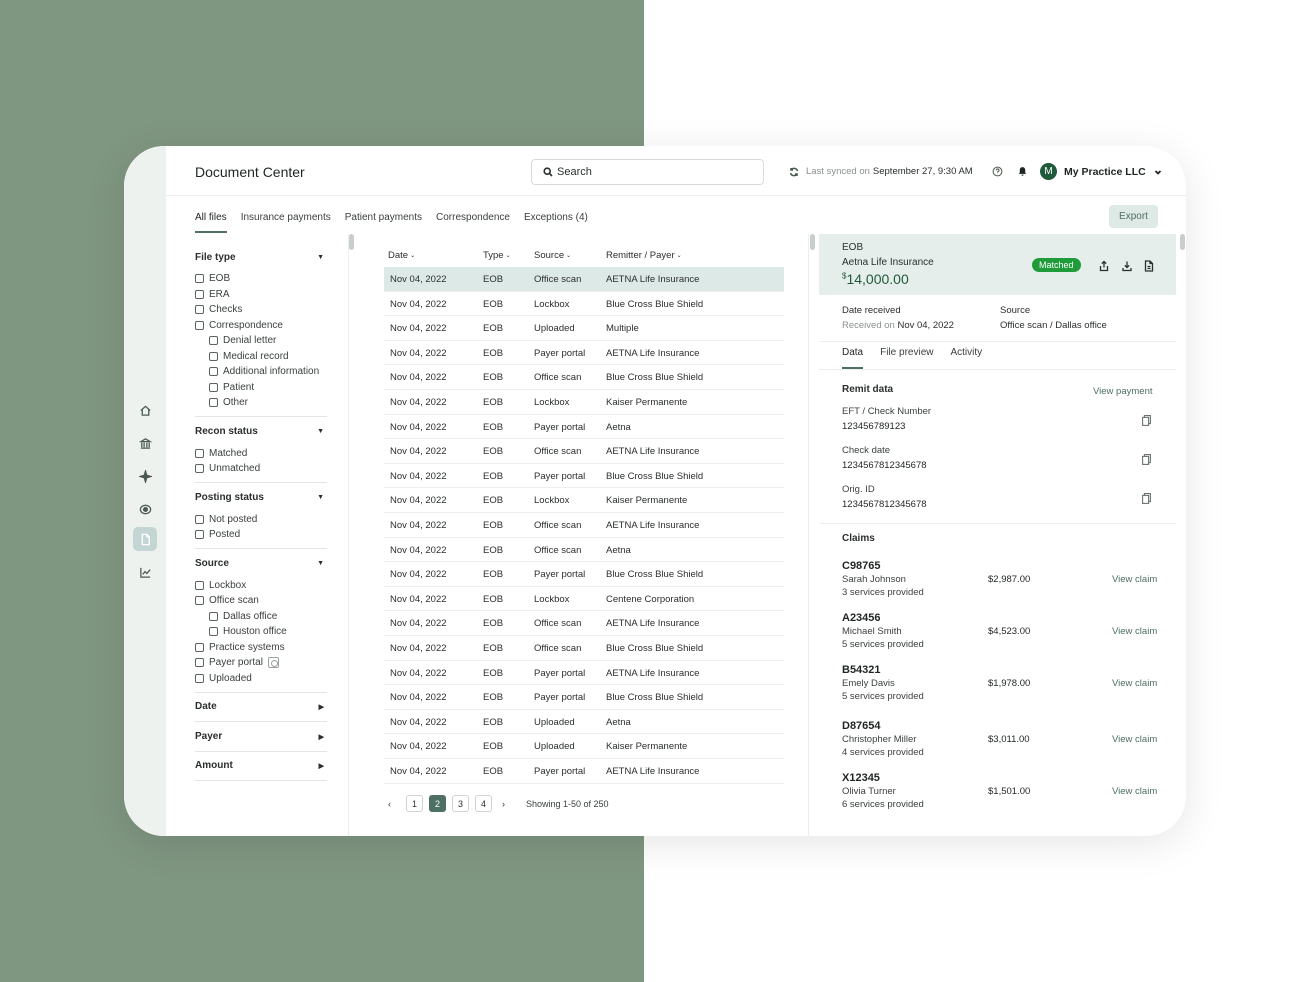 The height and width of the screenshot is (982, 1309). I want to click on filter-checkbox-checks: Checks, so click(218, 309).